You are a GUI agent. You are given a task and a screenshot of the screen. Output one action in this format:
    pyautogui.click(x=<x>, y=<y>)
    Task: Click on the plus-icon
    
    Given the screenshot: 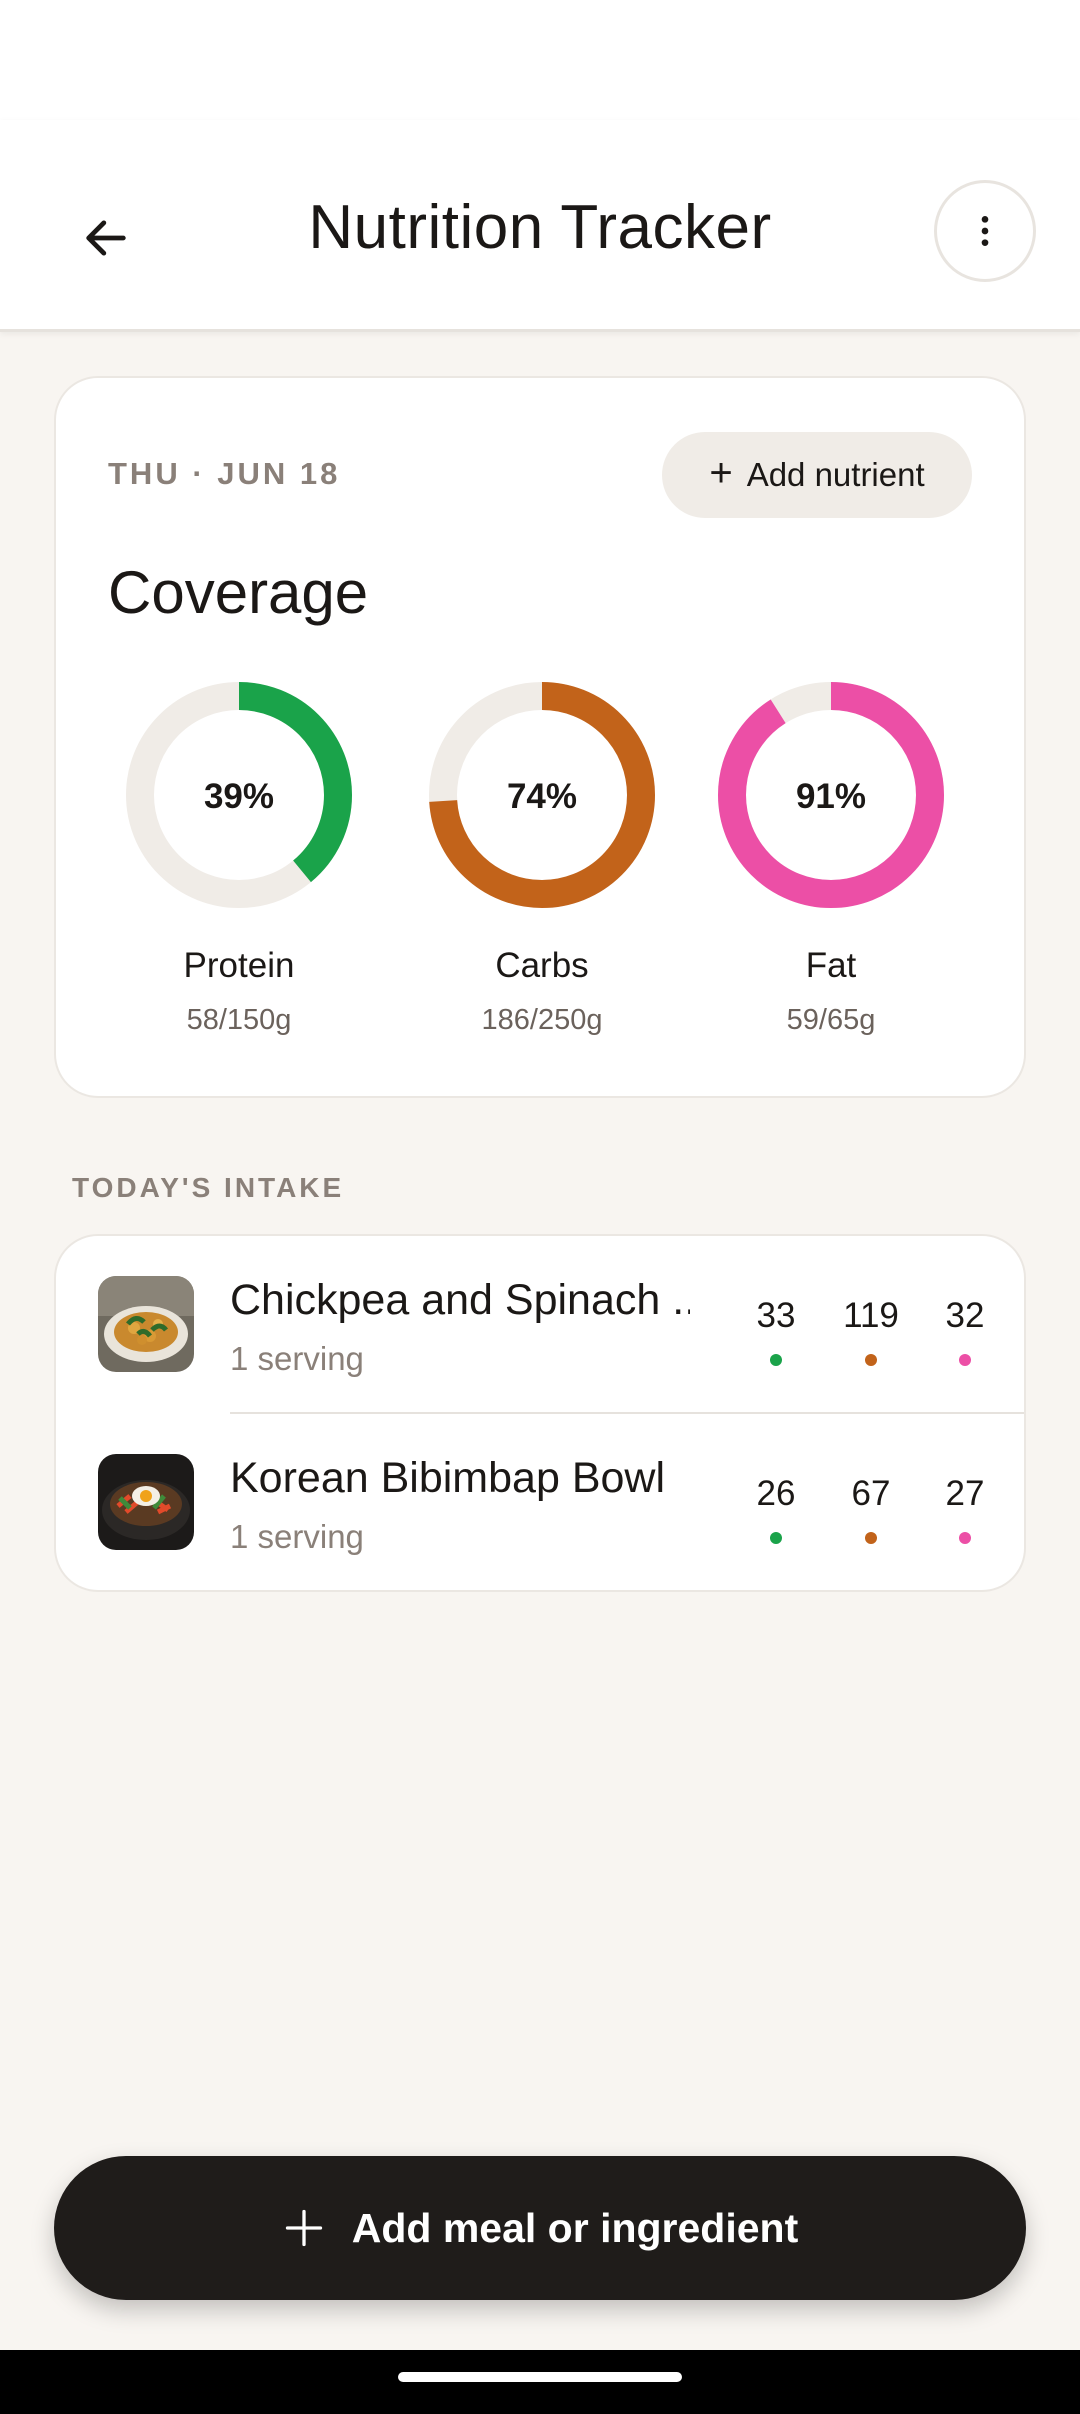 What is the action you would take?
    pyautogui.click(x=303, y=2228)
    